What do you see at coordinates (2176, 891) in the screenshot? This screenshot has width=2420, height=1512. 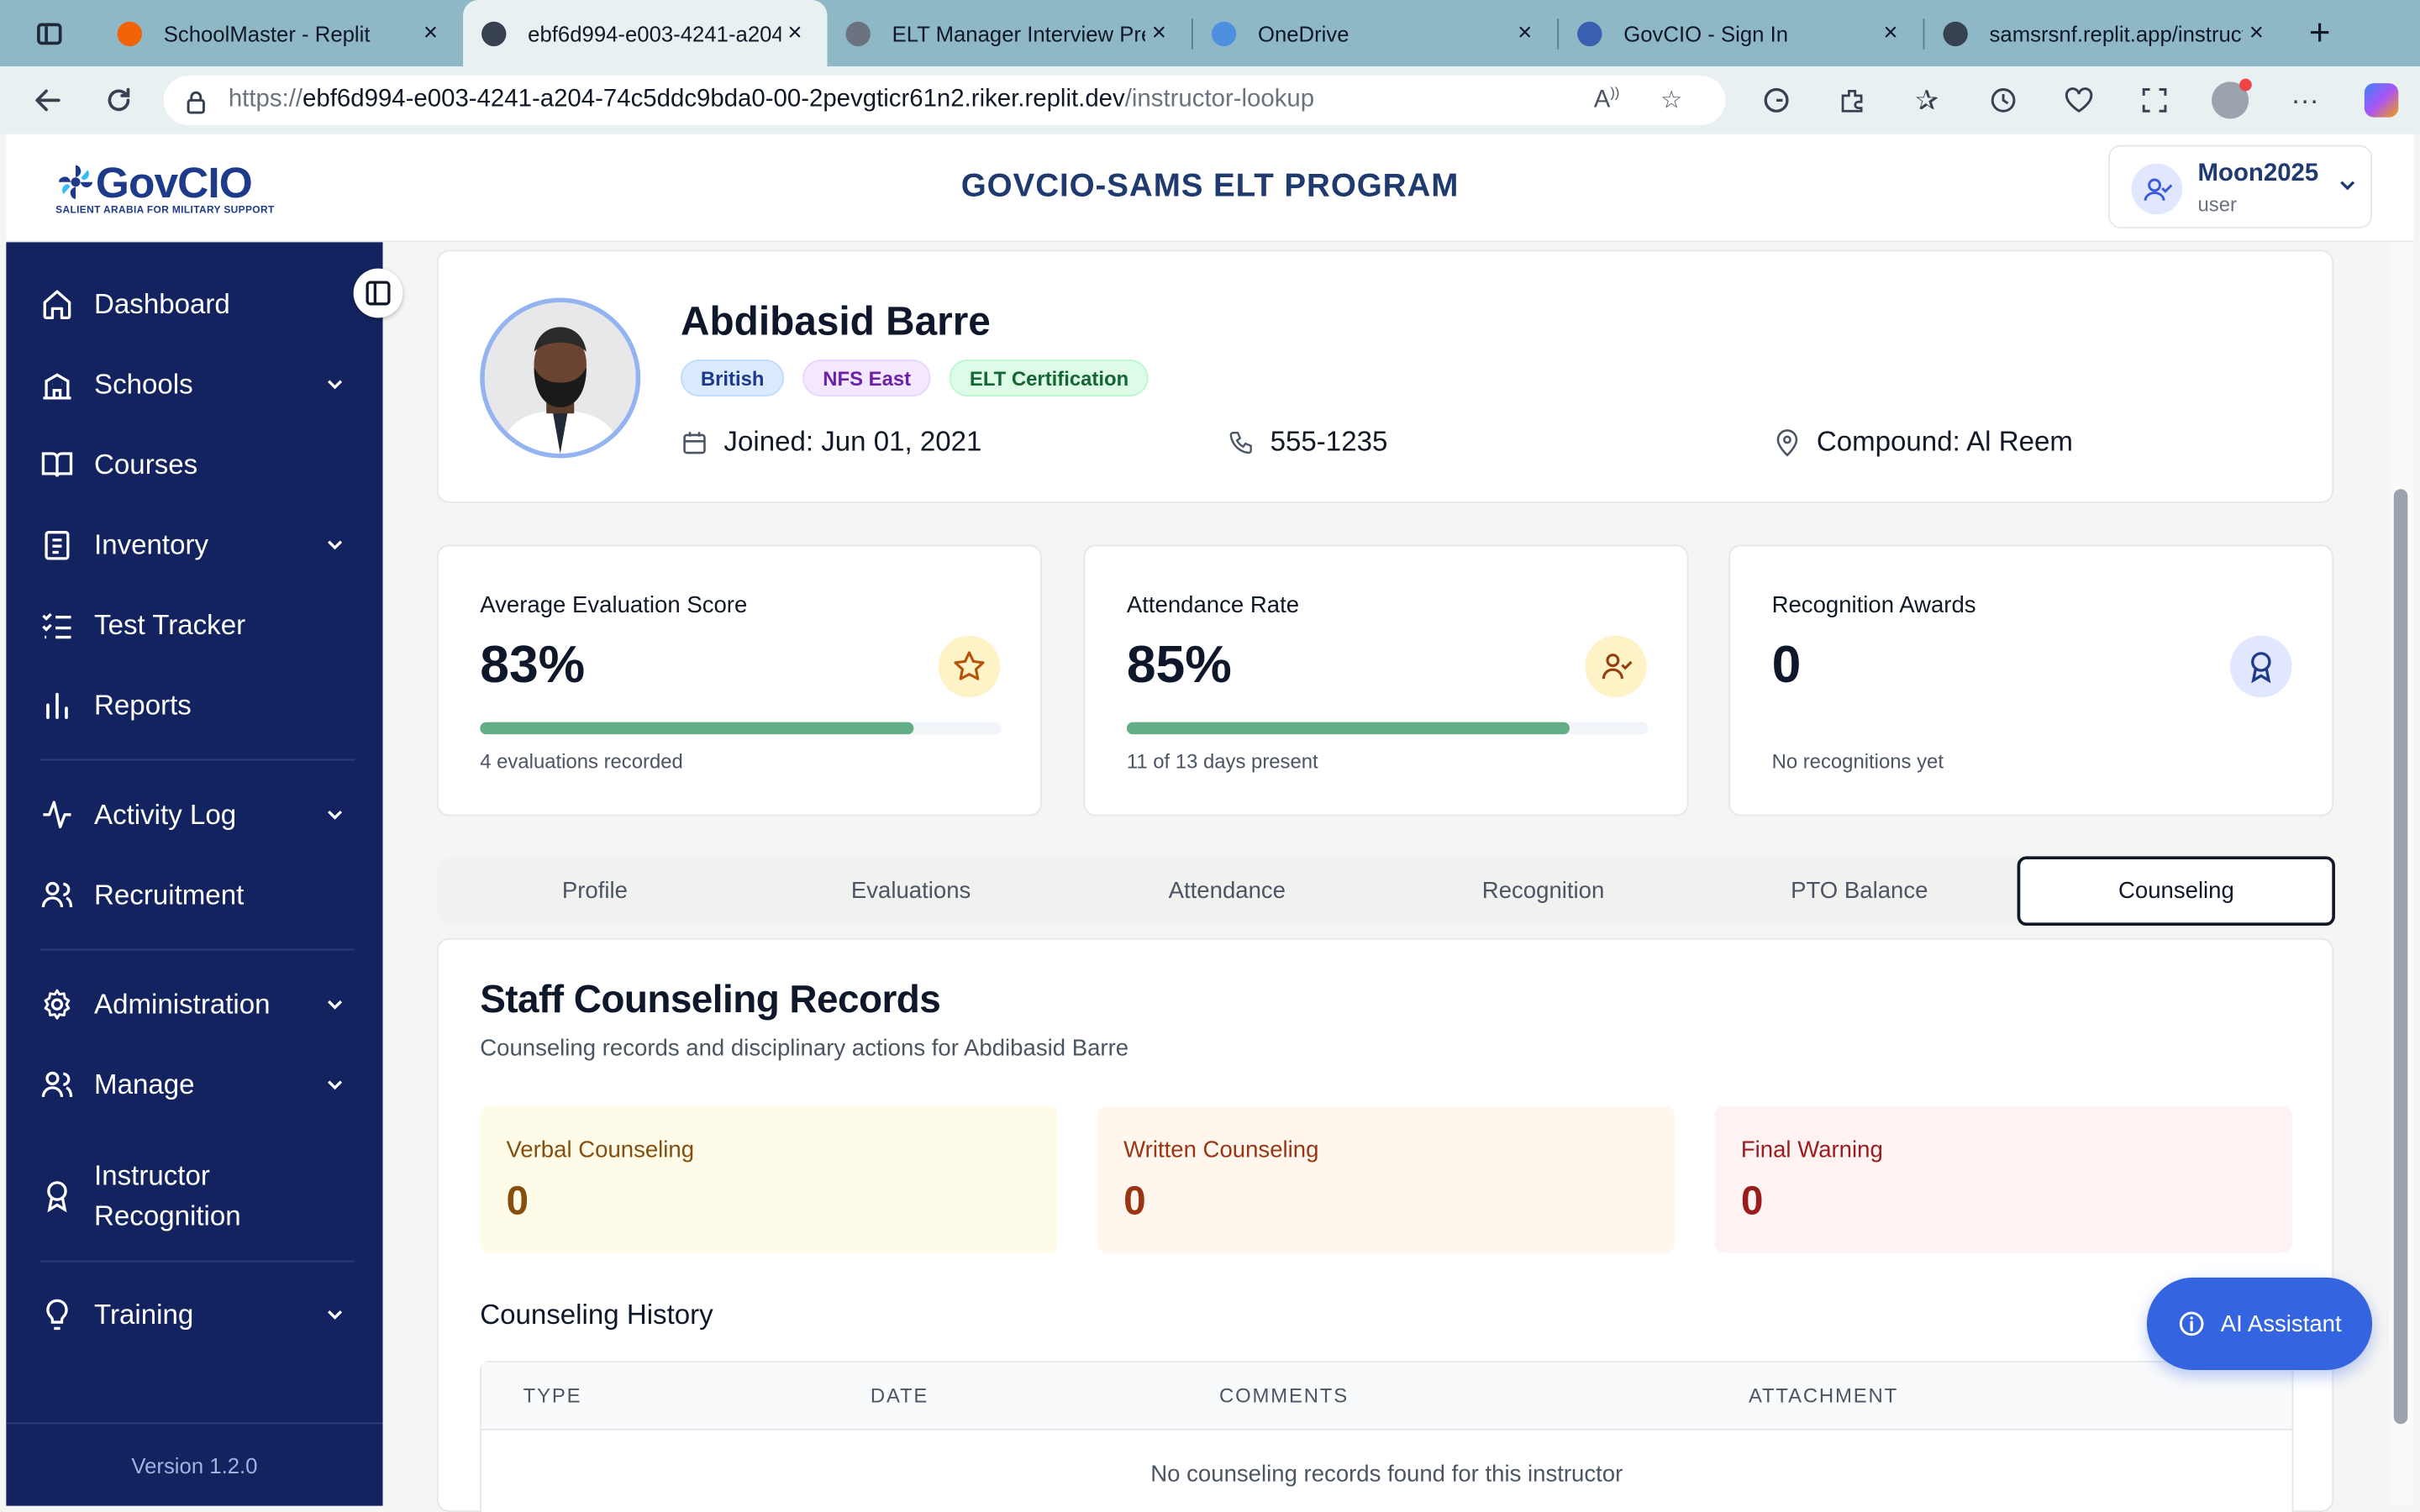 I see `tab-counseling: Counseling` at bounding box center [2176, 891].